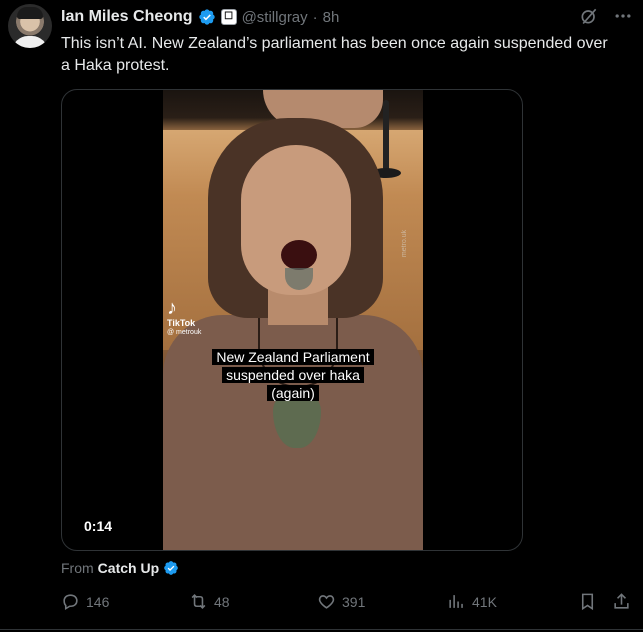 The width and height of the screenshot is (643, 632). Describe the element at coordinates (30, 13) in the screenshot. I see `avatar-cap` at that location.